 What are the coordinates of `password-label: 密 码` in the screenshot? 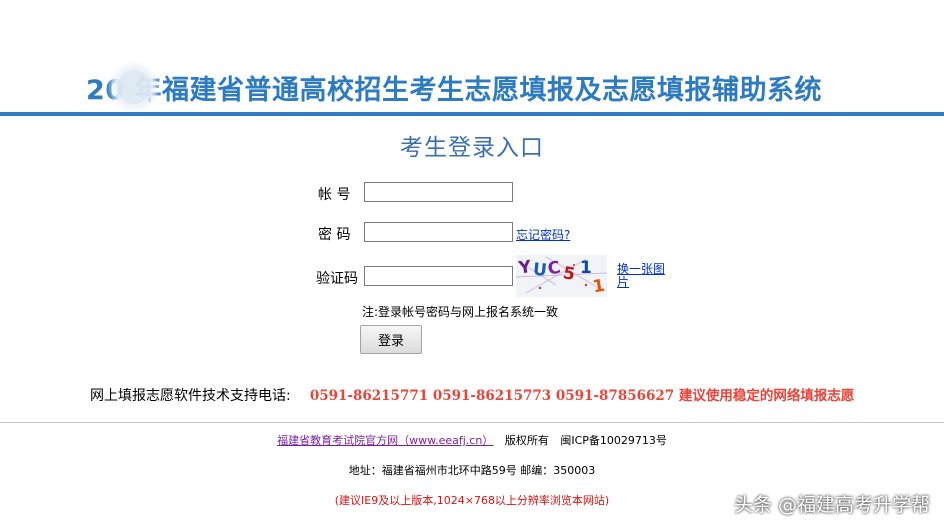 It's located at (334, 235).